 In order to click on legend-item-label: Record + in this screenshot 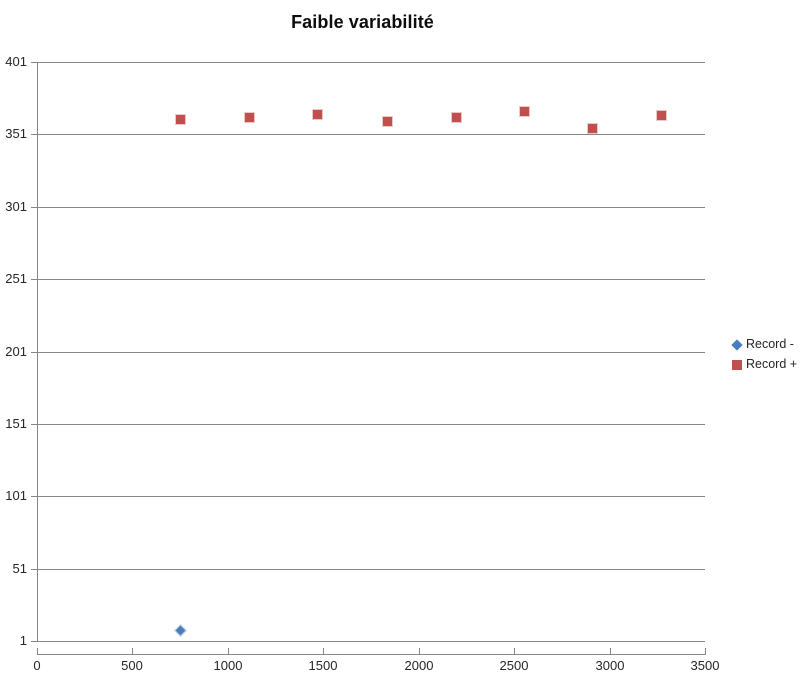, I will do `click(772, 364)`.